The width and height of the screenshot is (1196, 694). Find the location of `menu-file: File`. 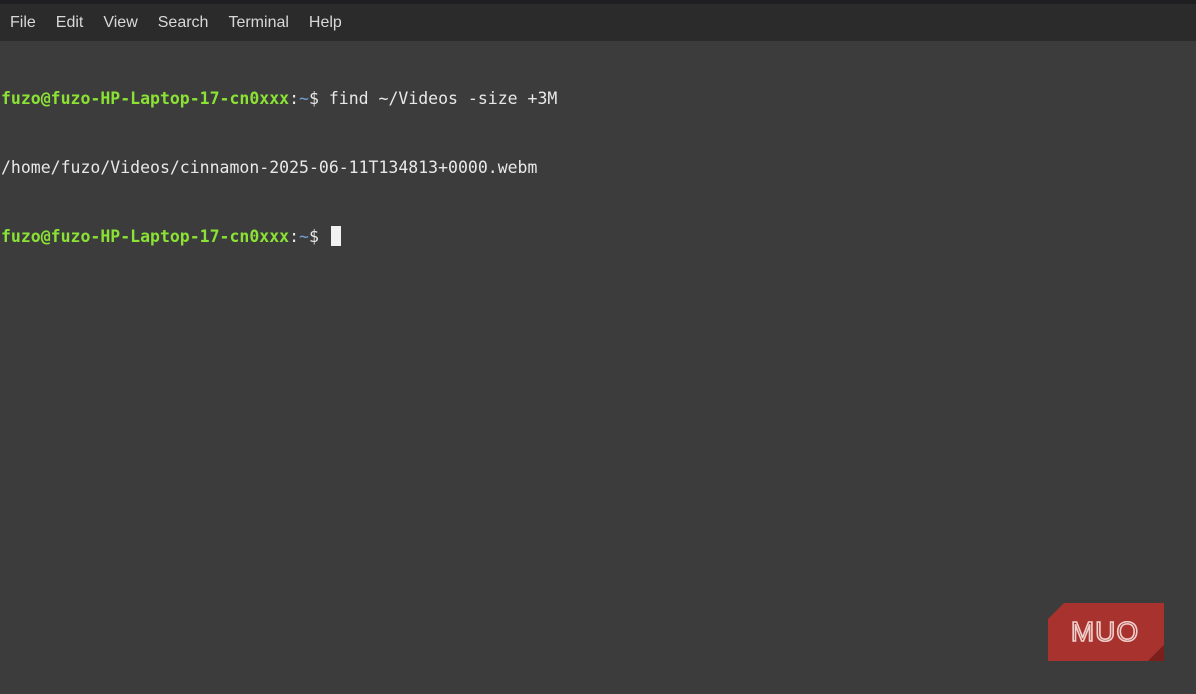

menu-file: File is located at coordinates (23, 22).